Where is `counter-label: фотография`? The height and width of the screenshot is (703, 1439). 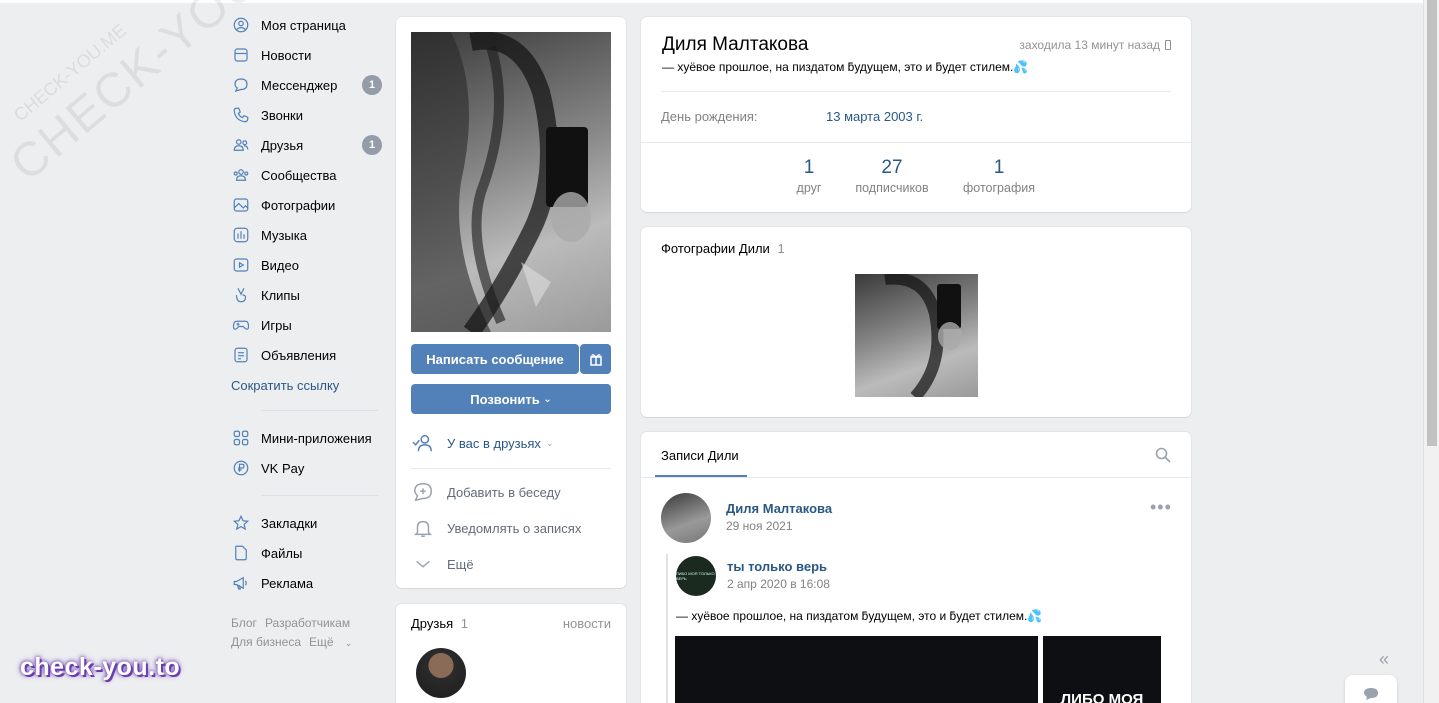
counter-label: фотография is located at coordinates (999, 188).